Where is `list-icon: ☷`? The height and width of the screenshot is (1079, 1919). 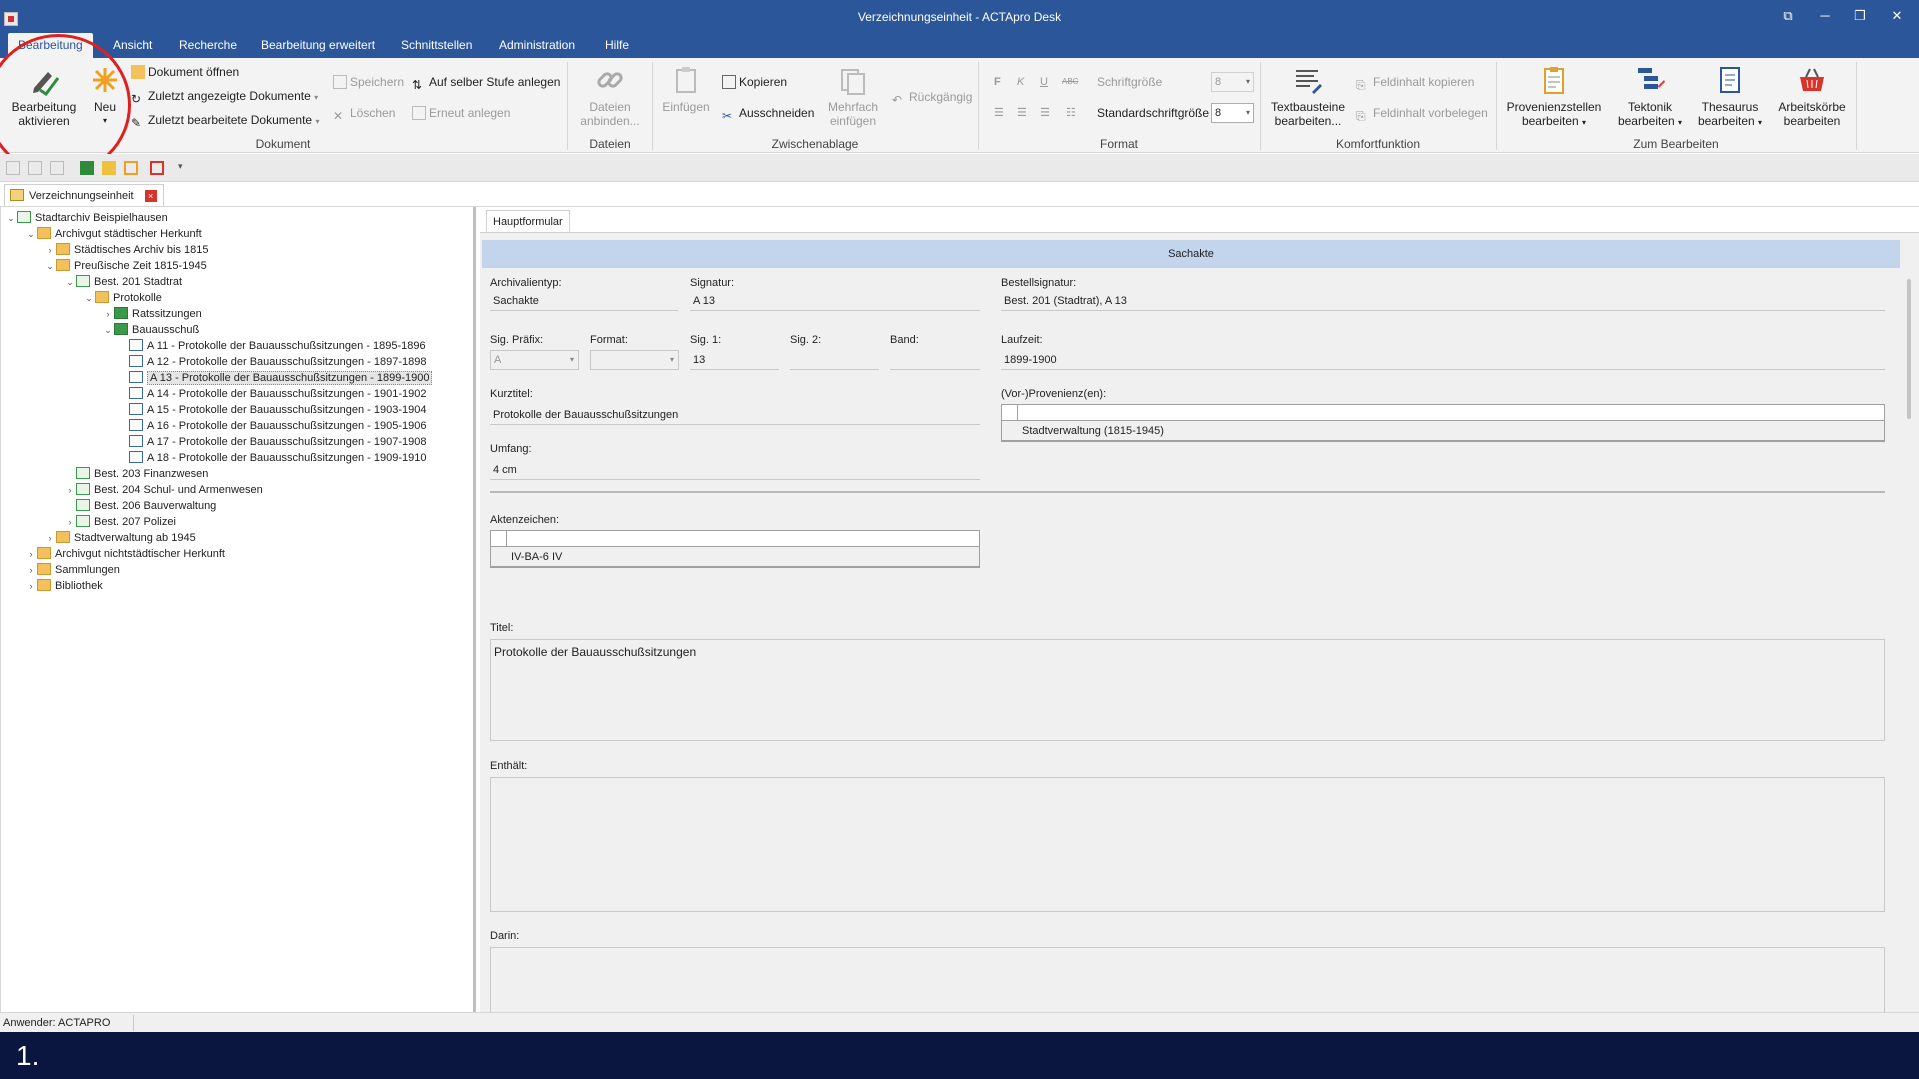 list-icon: ☷ is located at coordinates (1071, 112).